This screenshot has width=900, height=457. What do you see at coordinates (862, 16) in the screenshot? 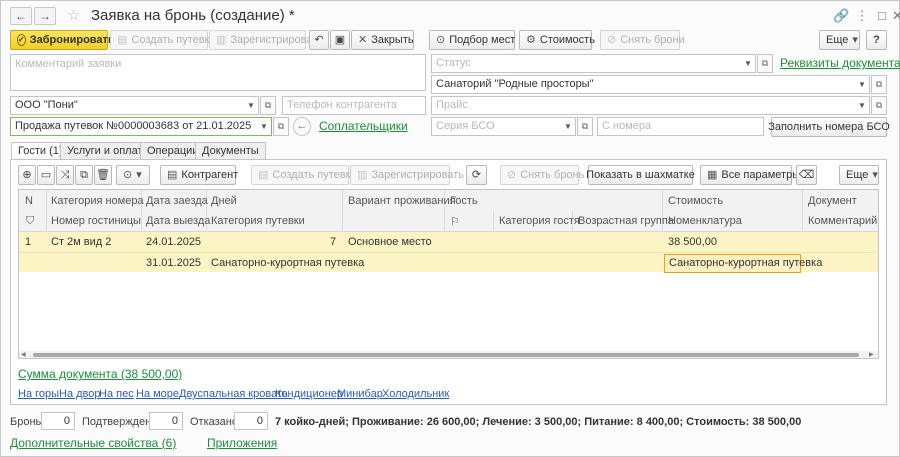
I see `more-icon: ⋮` at bounding box center [862, 16].